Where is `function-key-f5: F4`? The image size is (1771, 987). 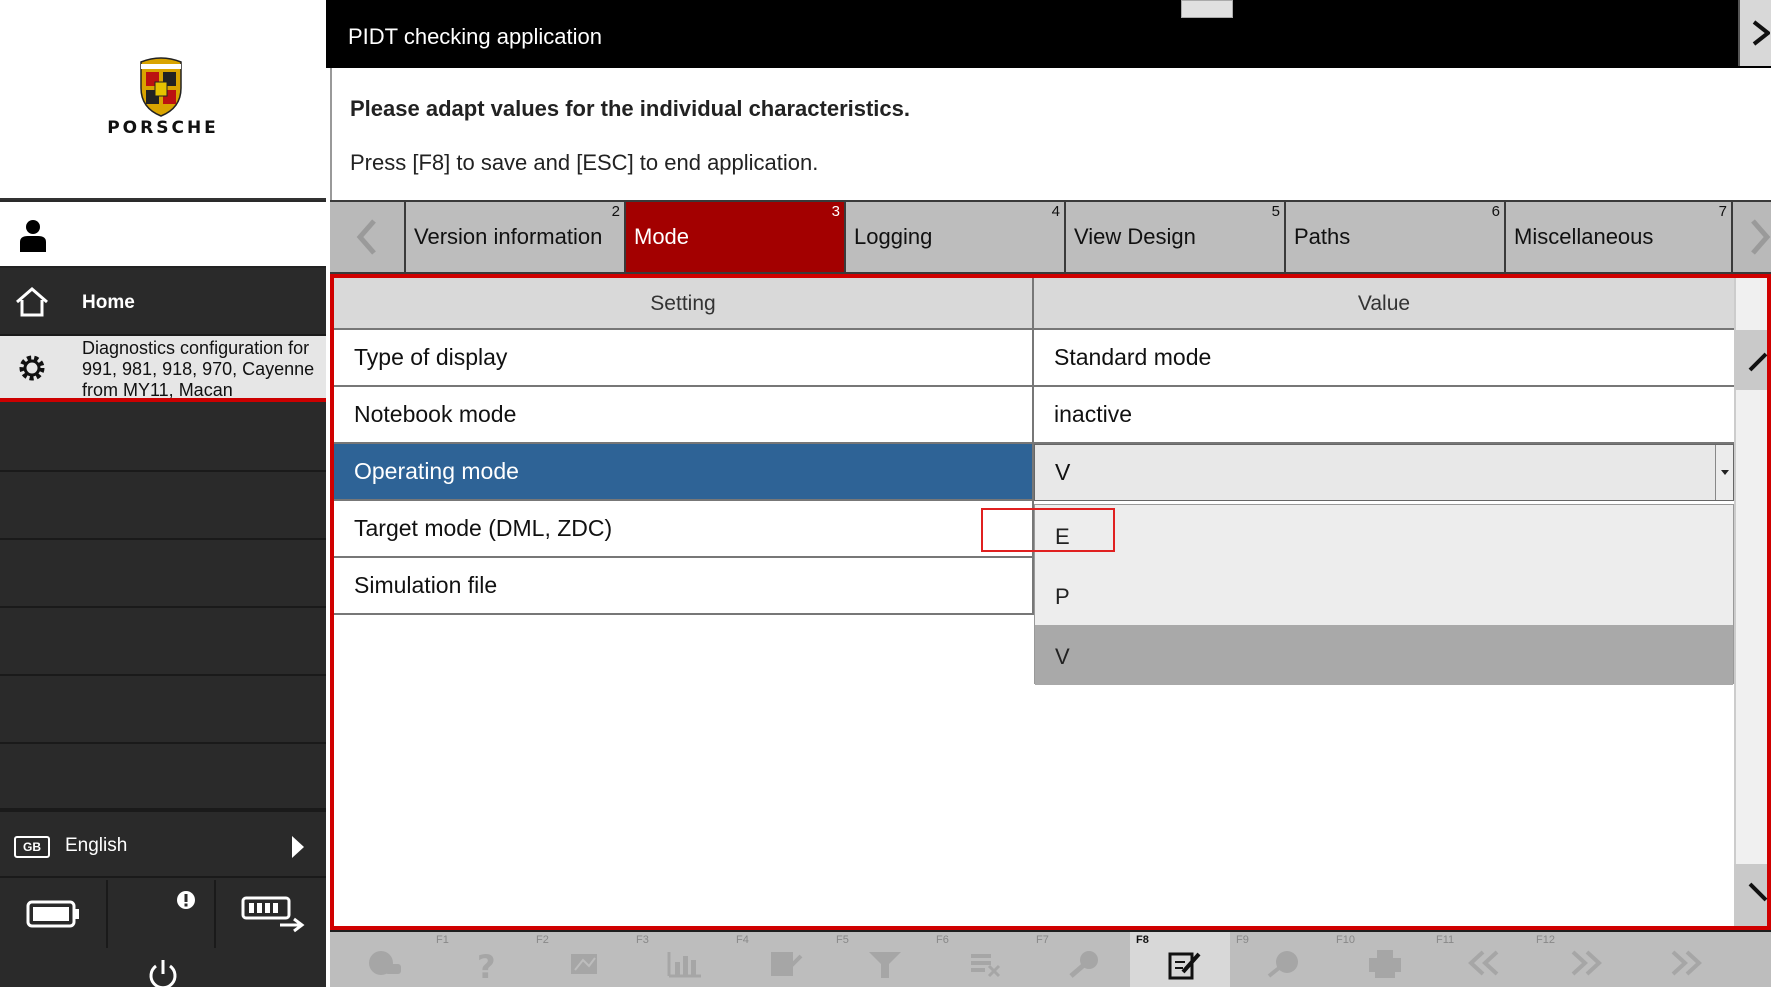 function-key-f5: F4 is located at coordinates (785, 959).